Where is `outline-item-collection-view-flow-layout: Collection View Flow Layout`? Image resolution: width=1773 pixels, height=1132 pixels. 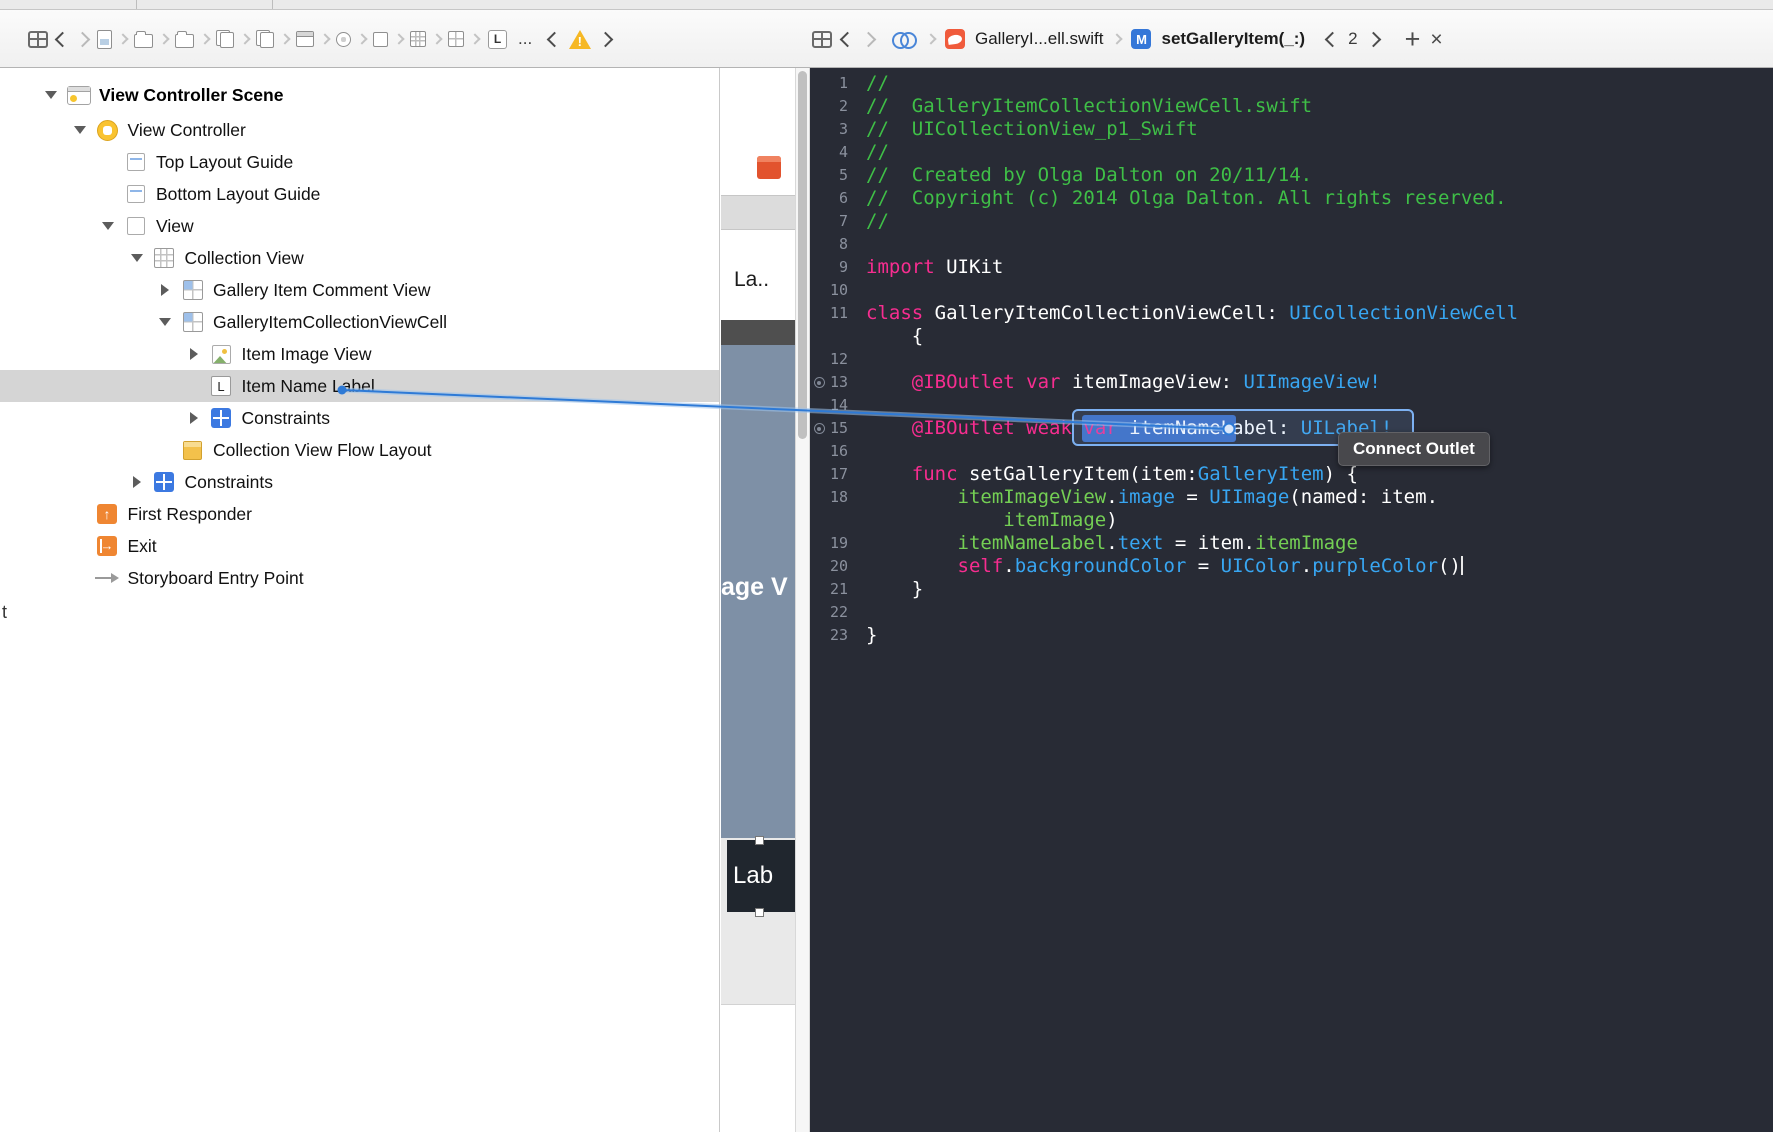 outline-item-collection-view-flow-layout: Collection View Flow Layout is located at coordinates (359, 450).